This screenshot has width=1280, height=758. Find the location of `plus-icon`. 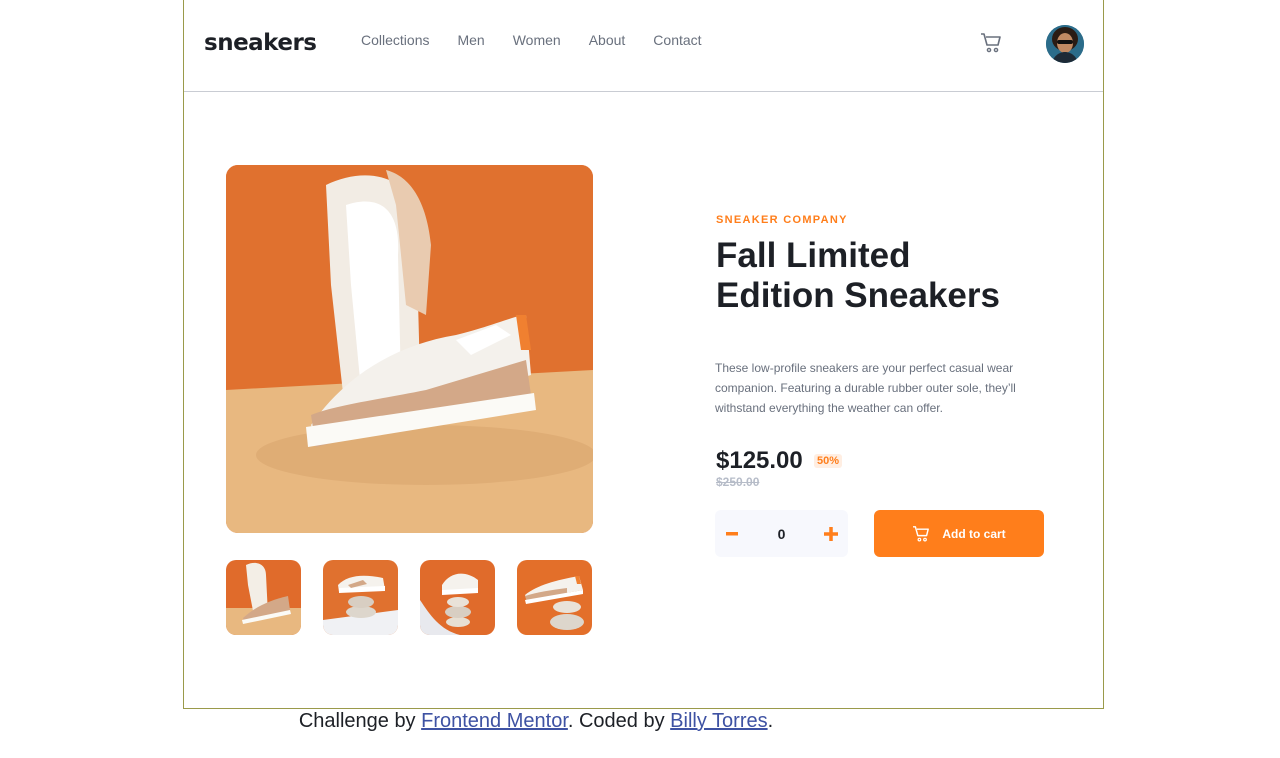

plus-icon is located at coordinates (830, 533).